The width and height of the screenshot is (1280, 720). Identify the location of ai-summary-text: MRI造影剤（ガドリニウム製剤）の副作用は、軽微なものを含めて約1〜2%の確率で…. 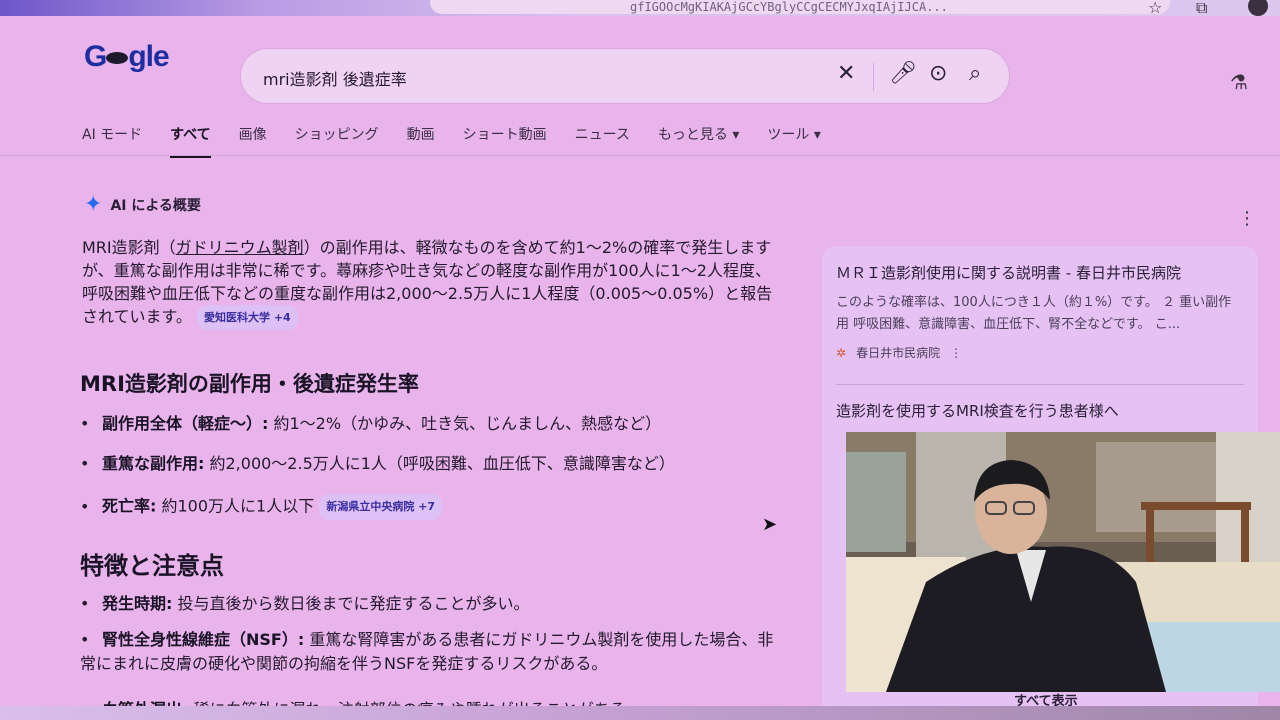
(432, 283).